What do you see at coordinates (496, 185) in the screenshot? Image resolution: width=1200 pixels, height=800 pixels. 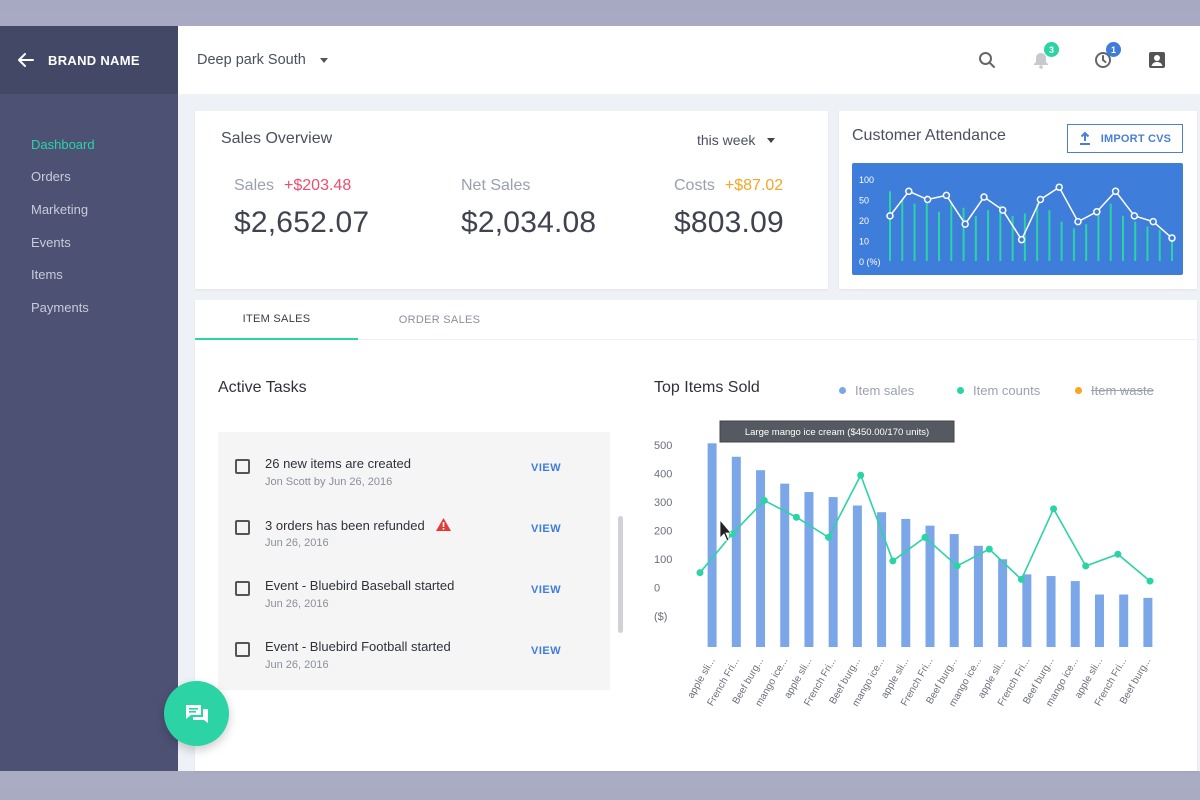 I see `metric-label: Net Sales` at bounding box center [496, 185].